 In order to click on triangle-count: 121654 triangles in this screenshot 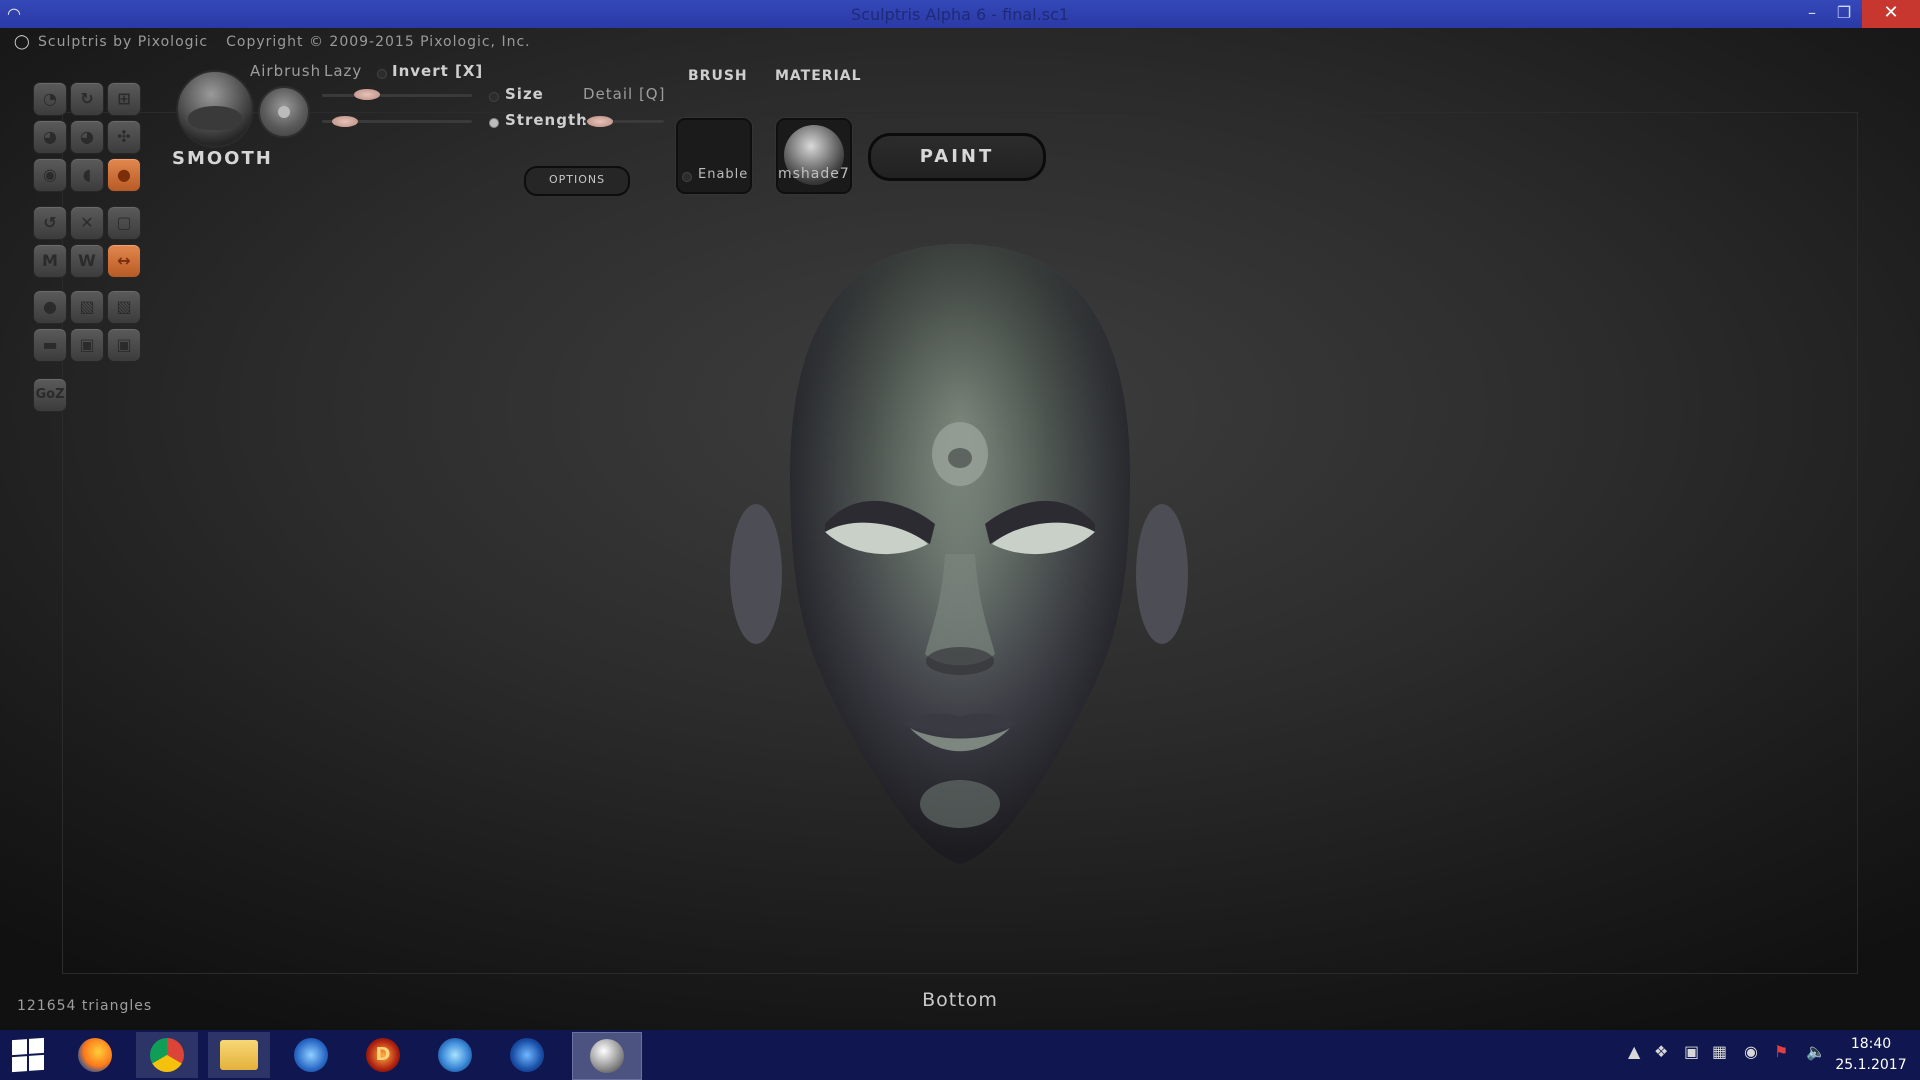, I will do `click(85, 1006)`.